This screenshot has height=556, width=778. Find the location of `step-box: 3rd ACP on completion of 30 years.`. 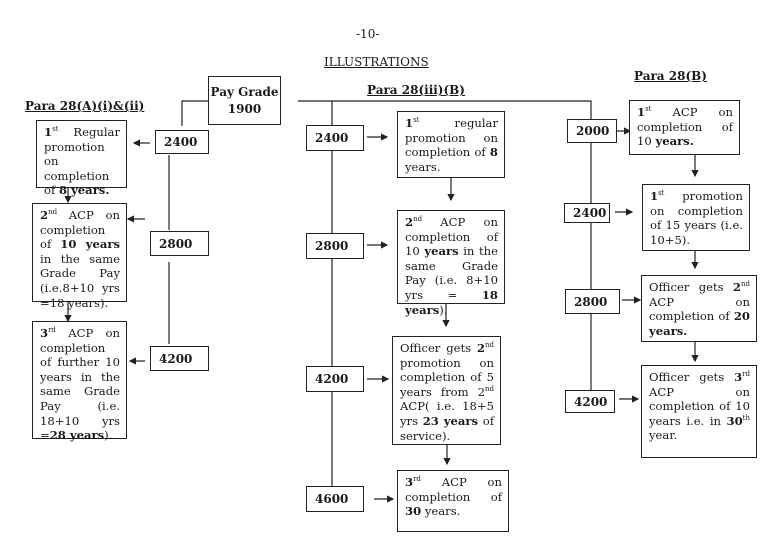

step-box: 3rd ACP on completion of 30 years. is located at coordinates (453, 501).